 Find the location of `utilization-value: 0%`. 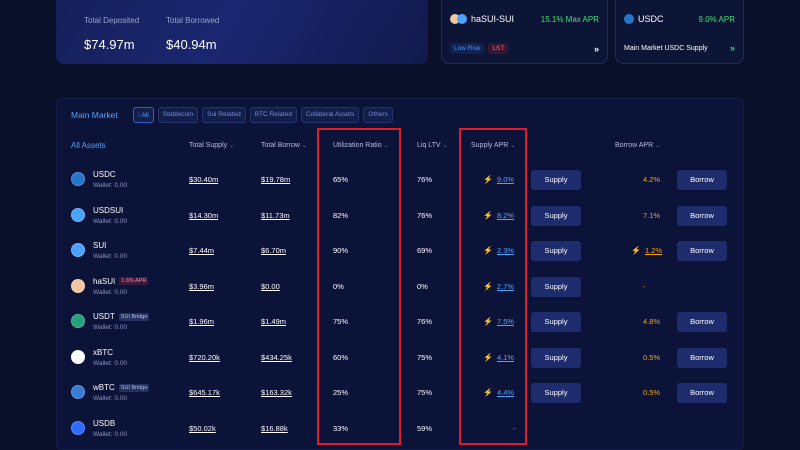

utilization-value: 0% is located at coordinates (338, 286).